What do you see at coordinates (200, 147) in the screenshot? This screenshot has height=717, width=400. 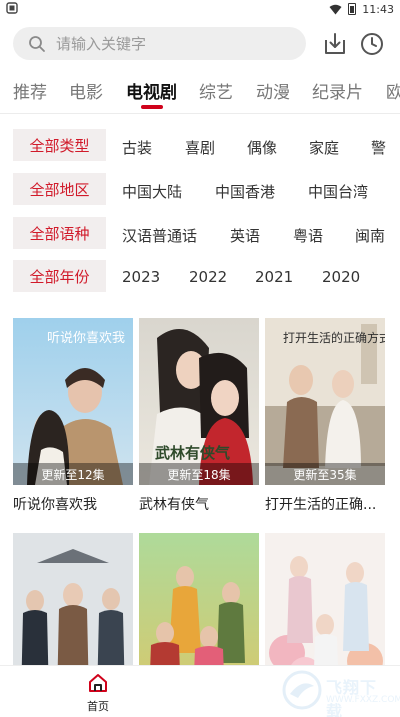 I see `filter-option: 喜剧` at bounding box center [200, 147].